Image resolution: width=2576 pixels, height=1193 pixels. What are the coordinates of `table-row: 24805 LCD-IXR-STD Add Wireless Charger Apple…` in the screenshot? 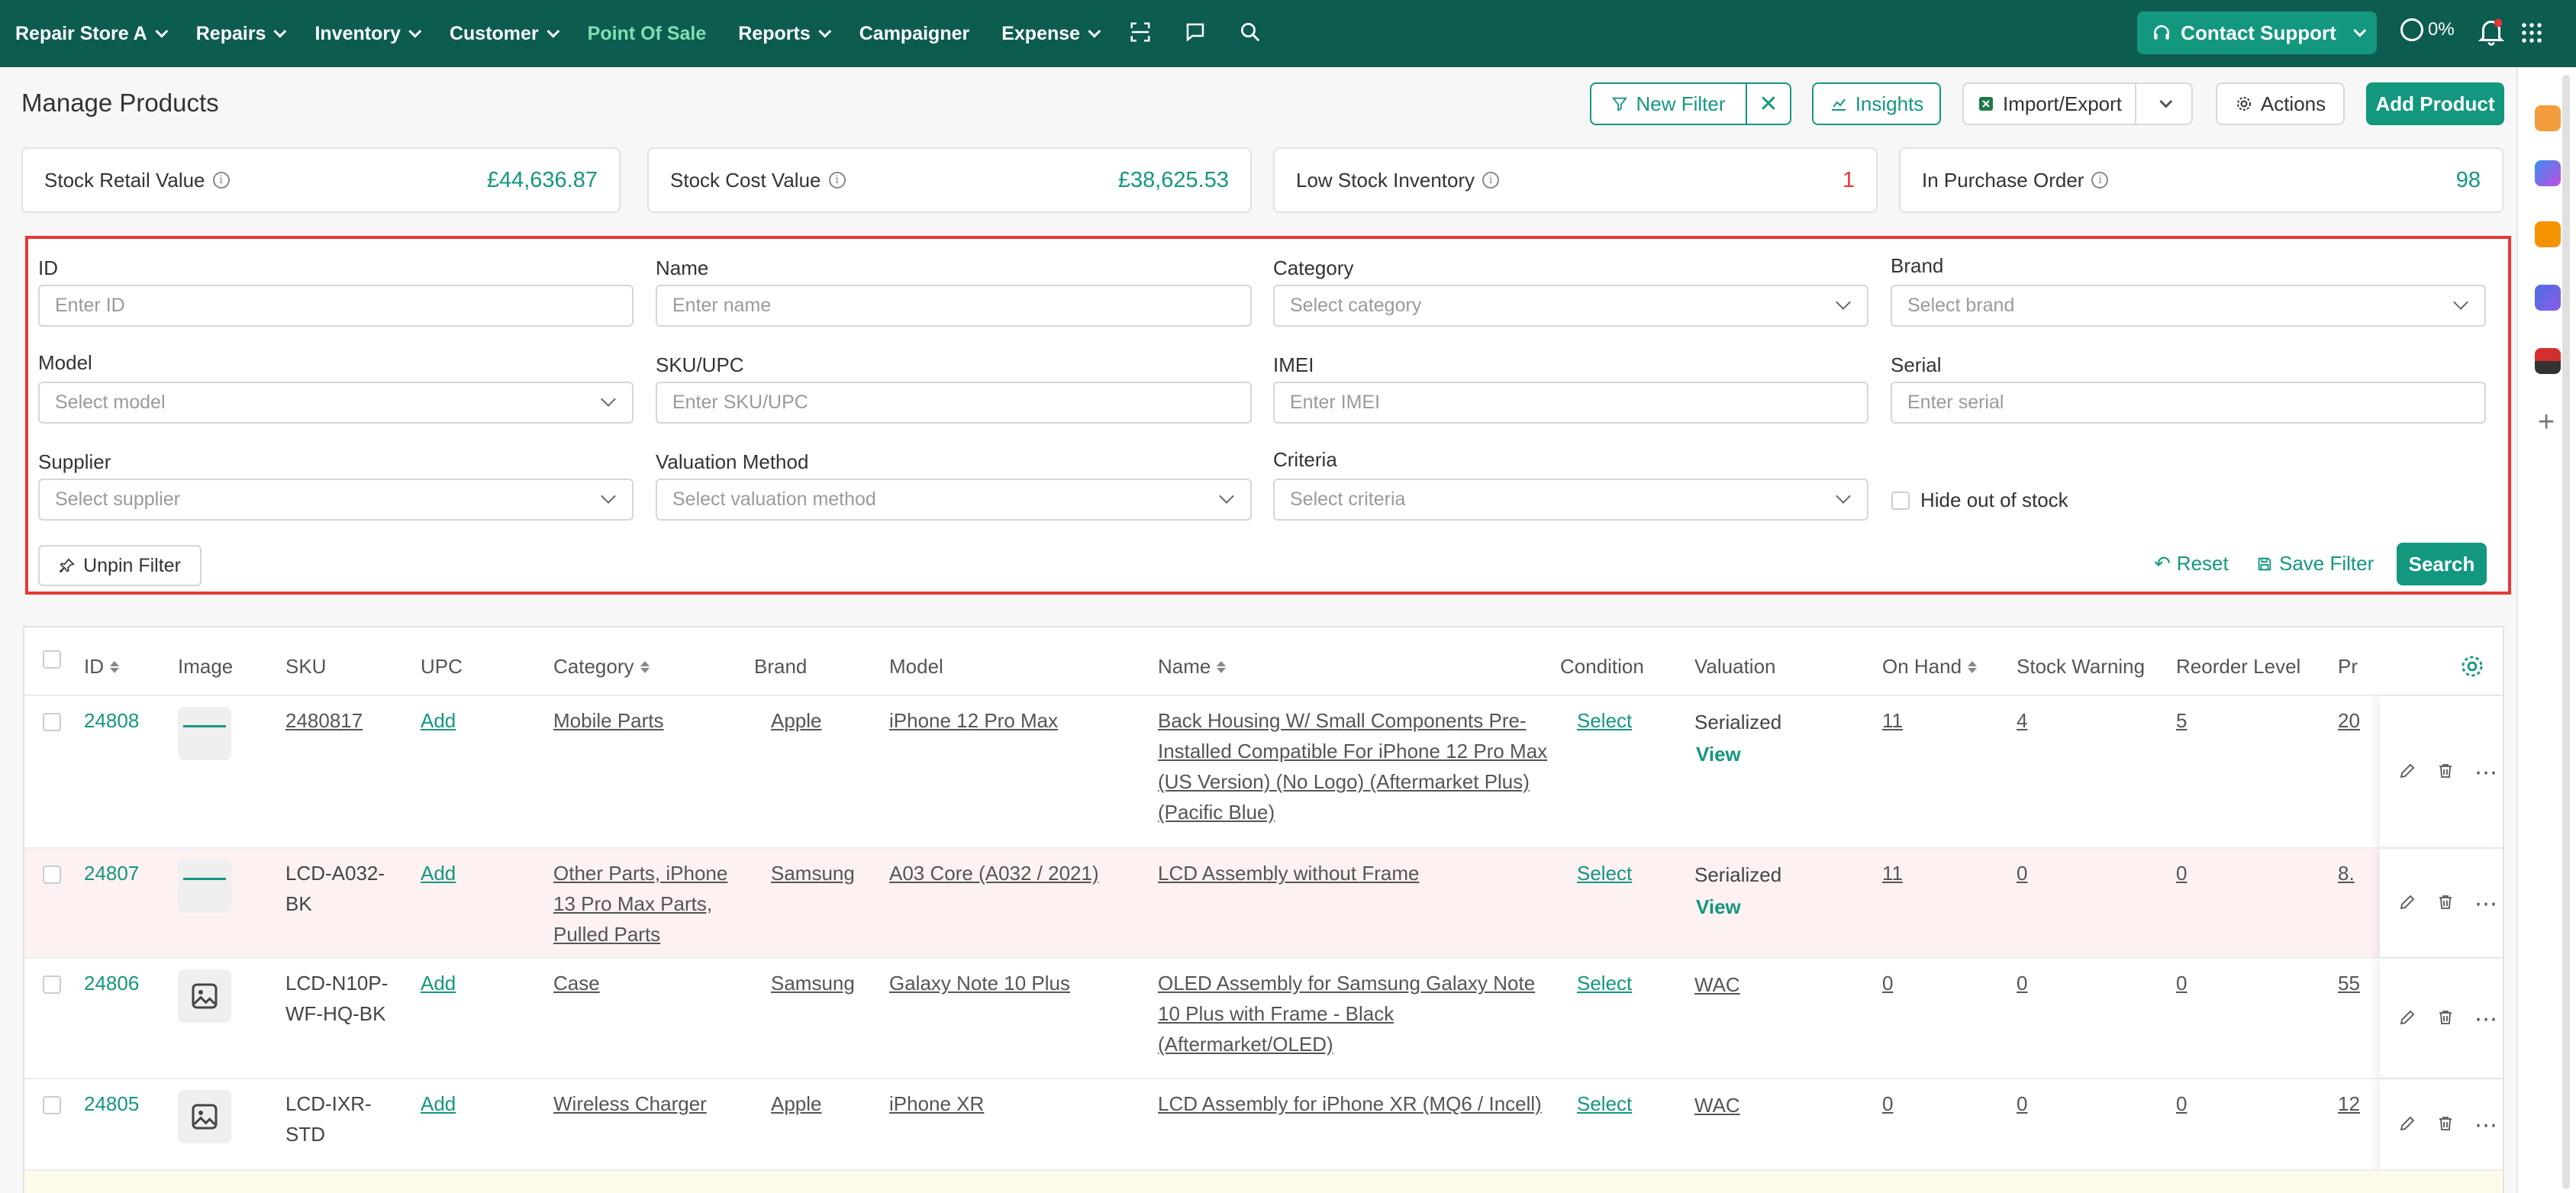 It's located at (1263, 1124).